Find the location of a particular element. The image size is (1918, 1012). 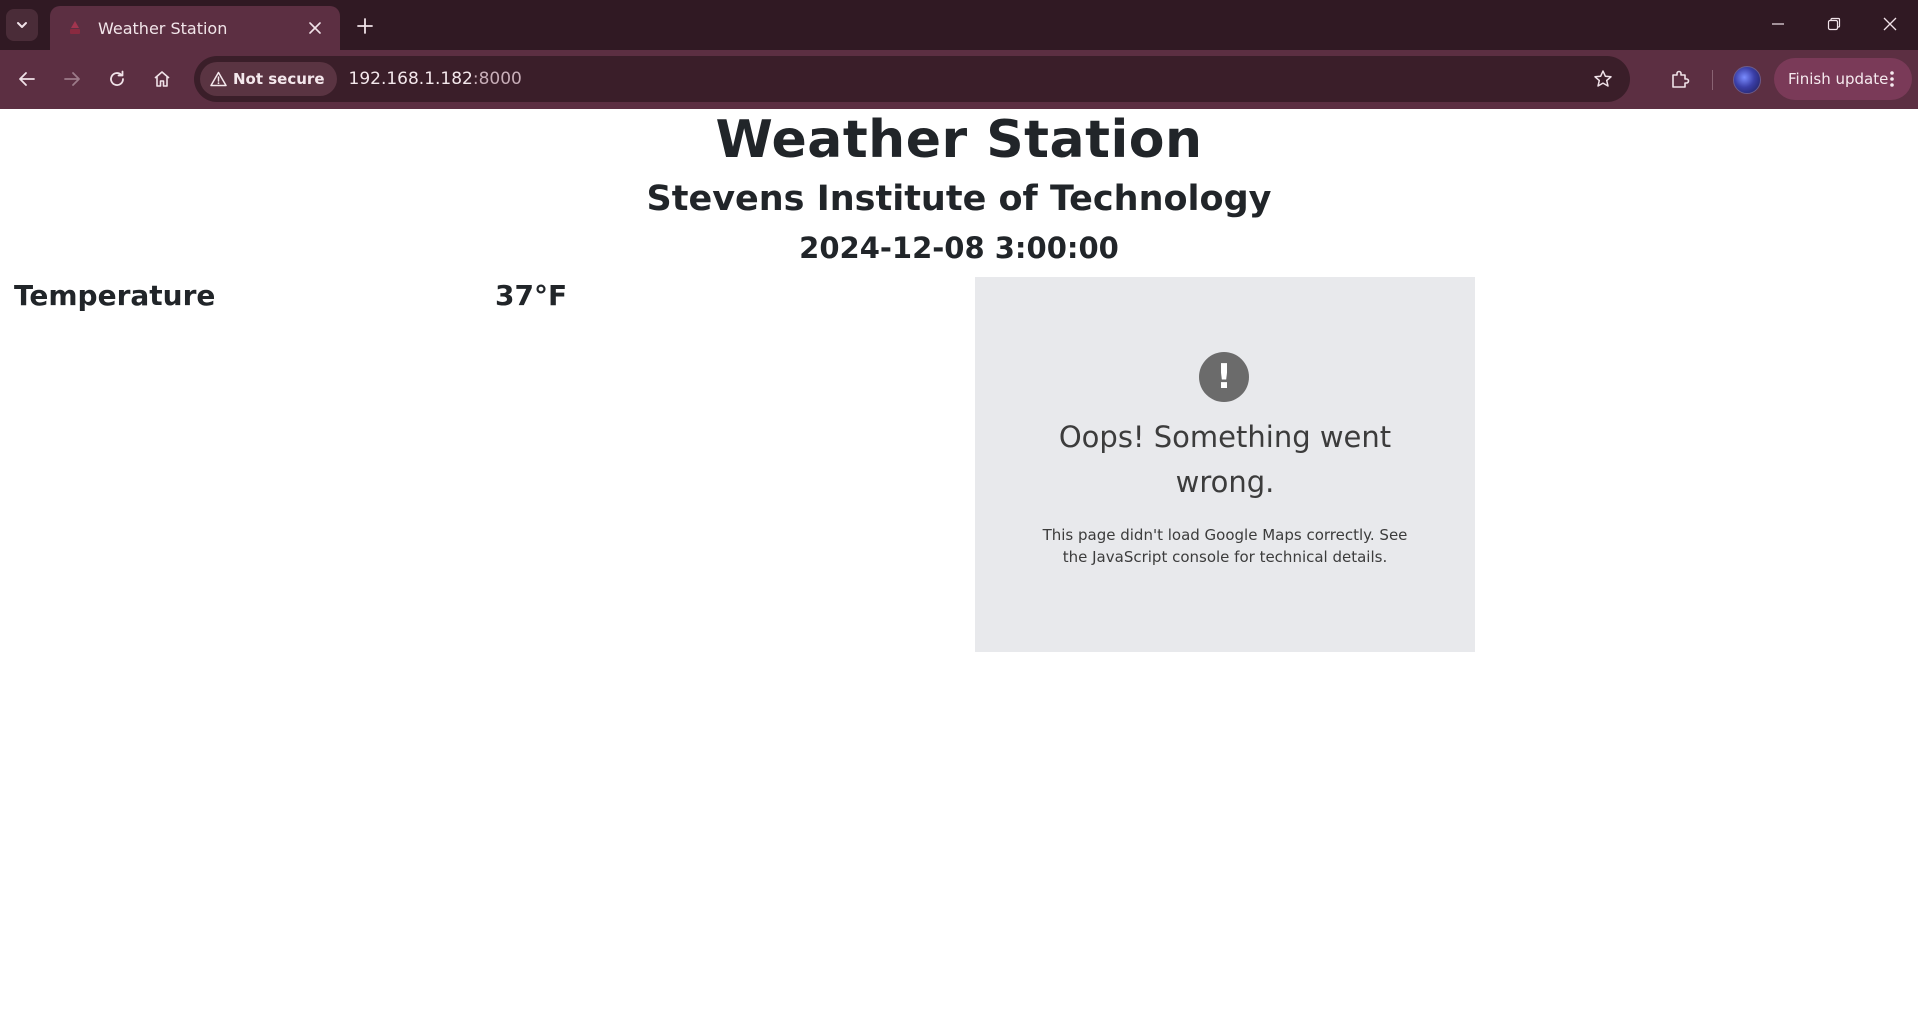

home-icon is located at coordinates (162, 79).